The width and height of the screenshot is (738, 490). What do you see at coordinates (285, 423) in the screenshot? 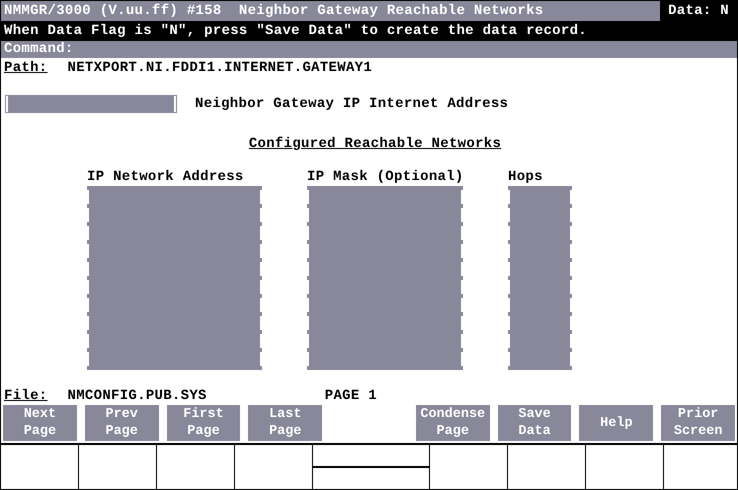
I see `function-key: Last Page` at bounding box center [285, 423].